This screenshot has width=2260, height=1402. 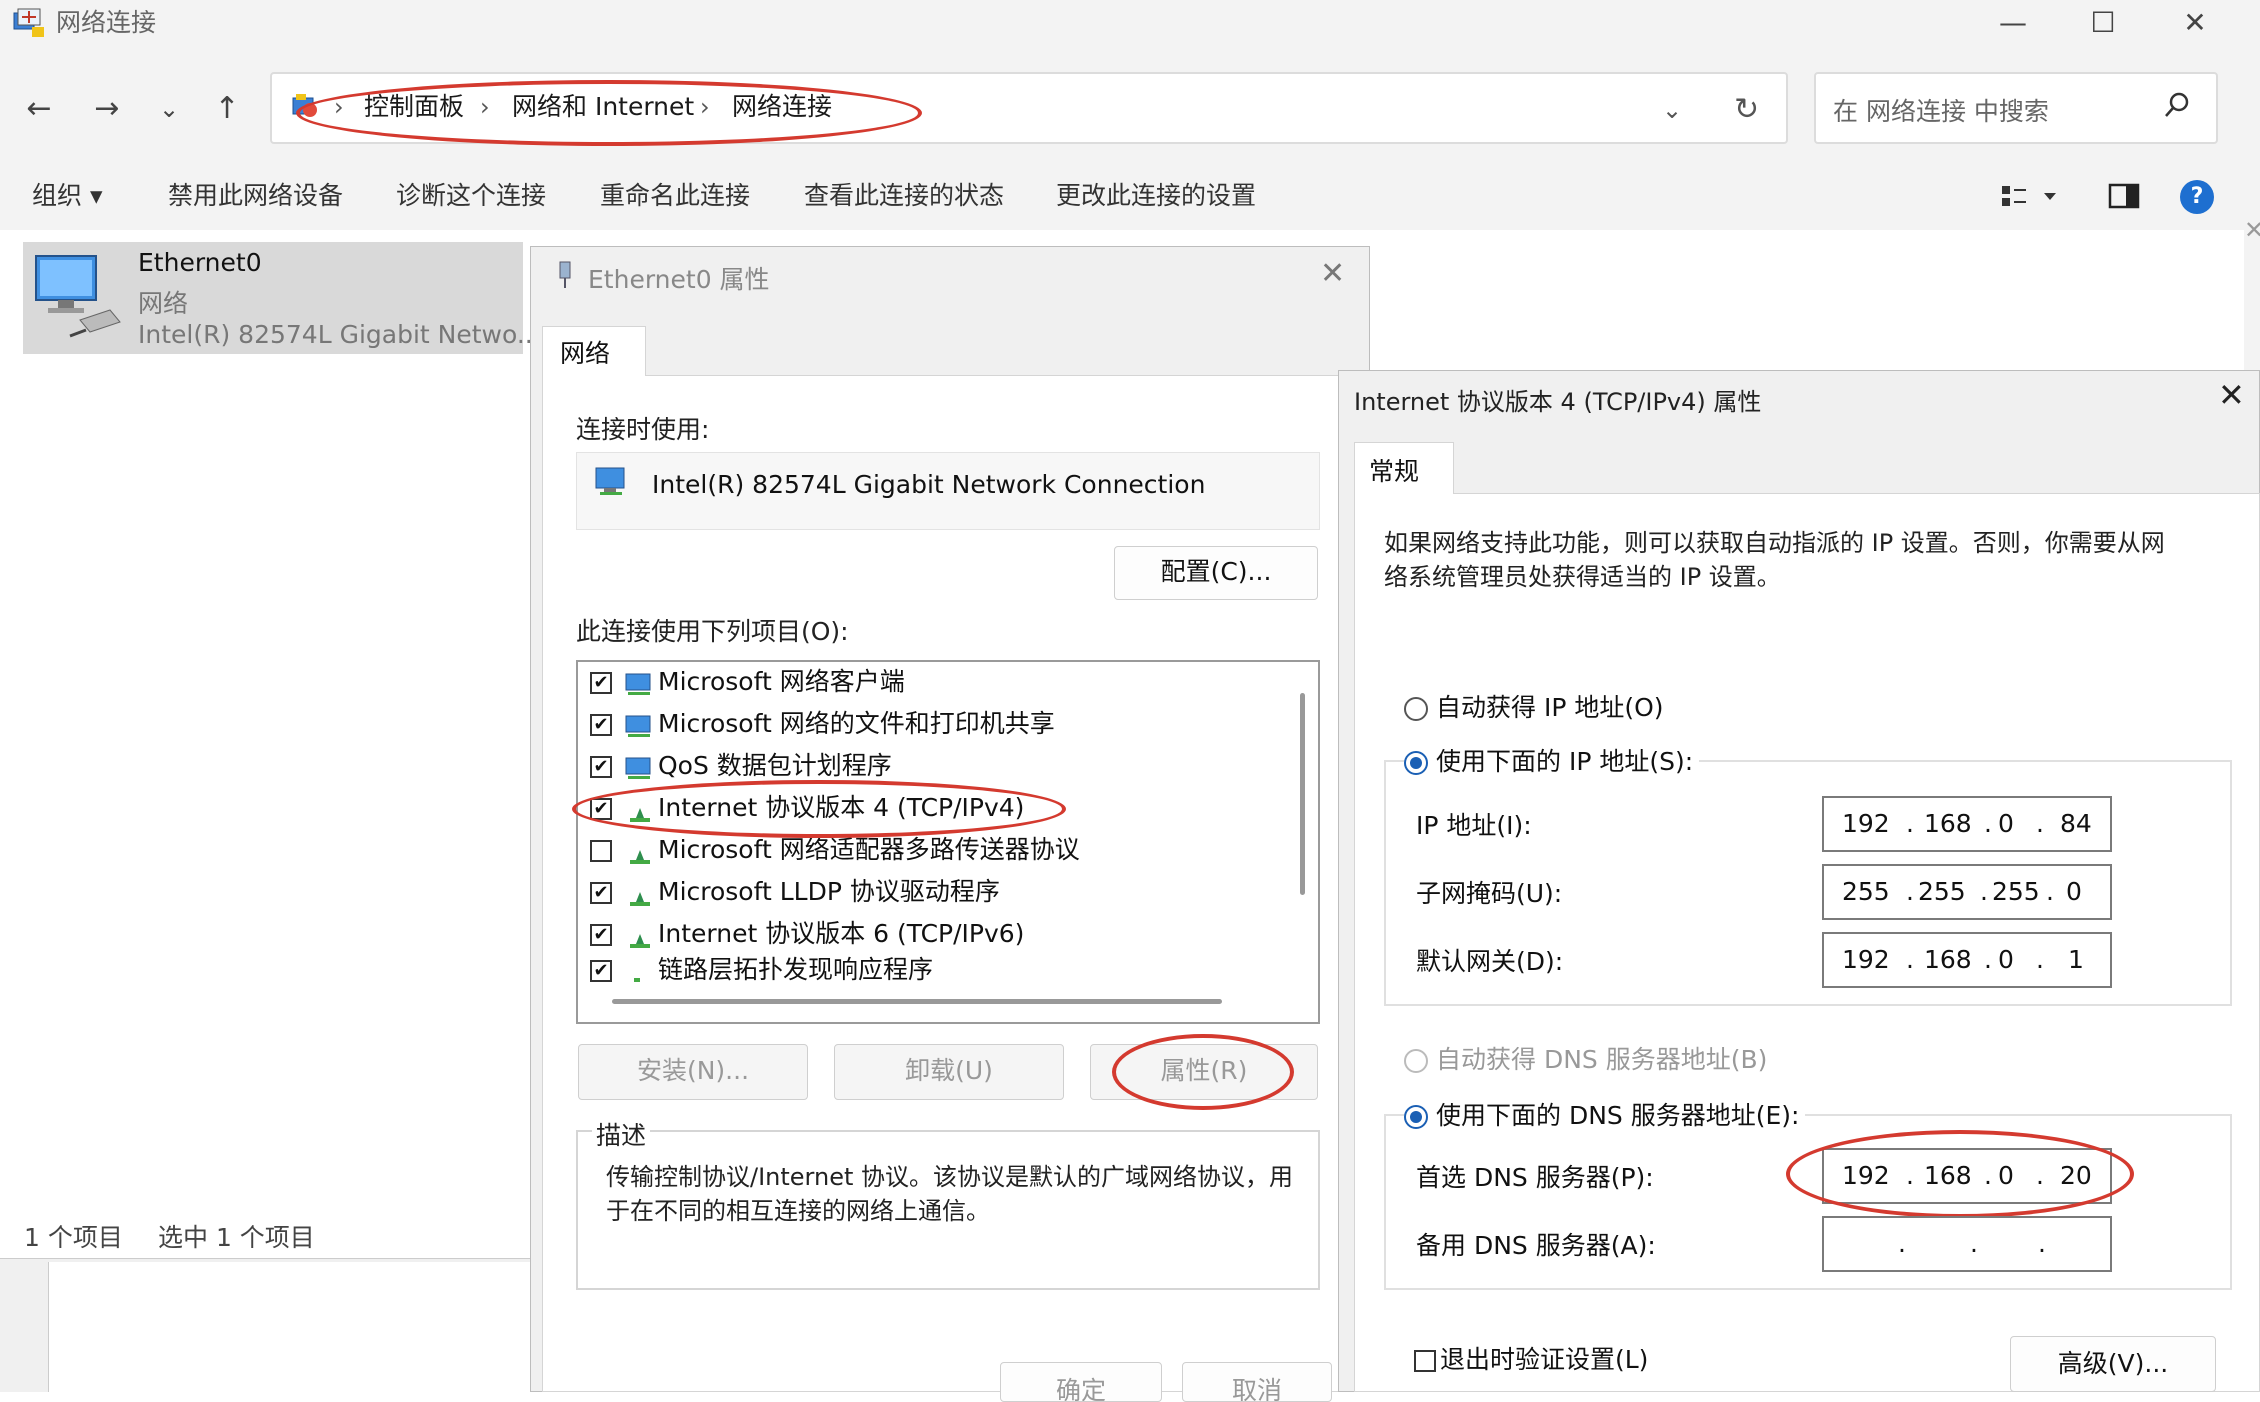 What do you see at coordinates (1156, 196) in the screenshot?
I see `change-settings-button: 更改此连接的设置` at bounding box center [1156, 196].